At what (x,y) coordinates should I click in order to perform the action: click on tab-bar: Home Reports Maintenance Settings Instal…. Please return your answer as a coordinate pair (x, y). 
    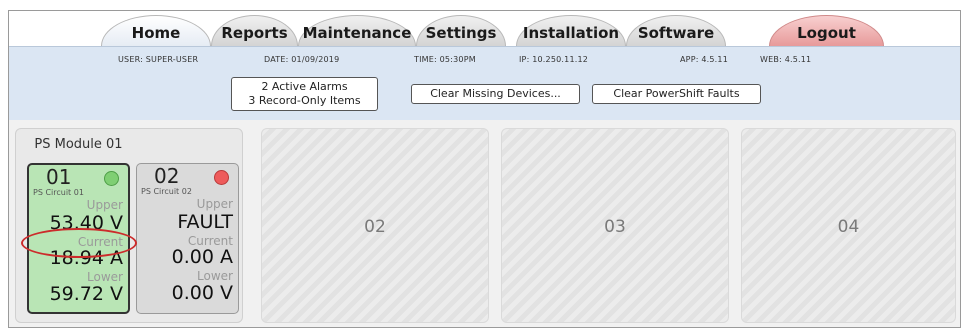
    Looking at the image, I should click on (484, 28).